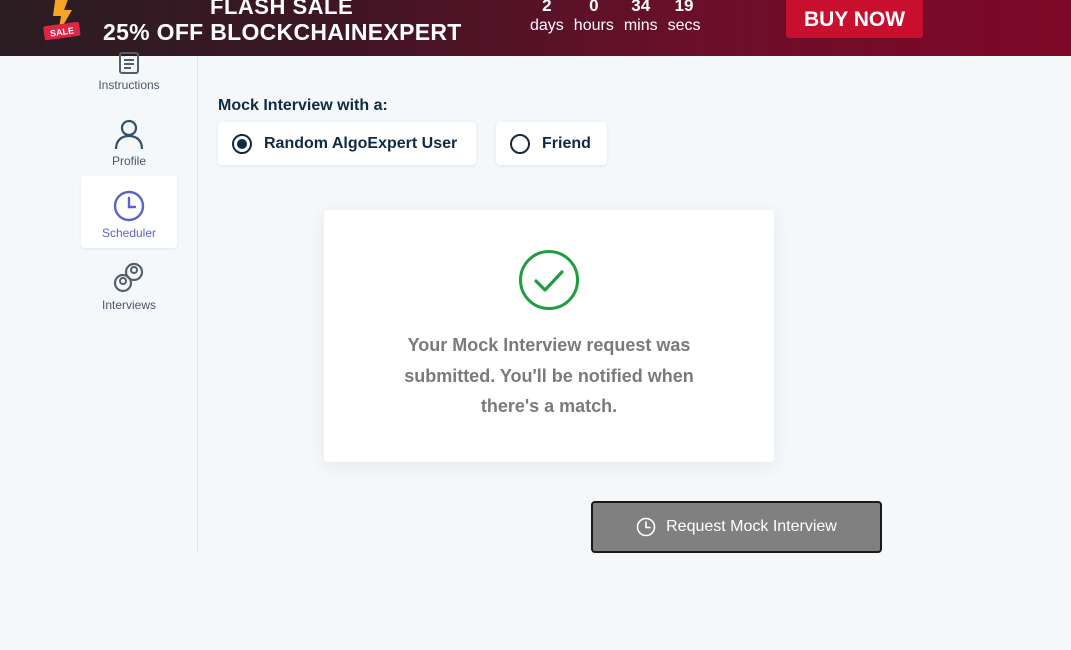 This screenshot has height=650, width=1071. What do you see at coordinates (593, 25) in the screenshot?
I see `countdown-unit: hours` at bounding box center [593, 25].